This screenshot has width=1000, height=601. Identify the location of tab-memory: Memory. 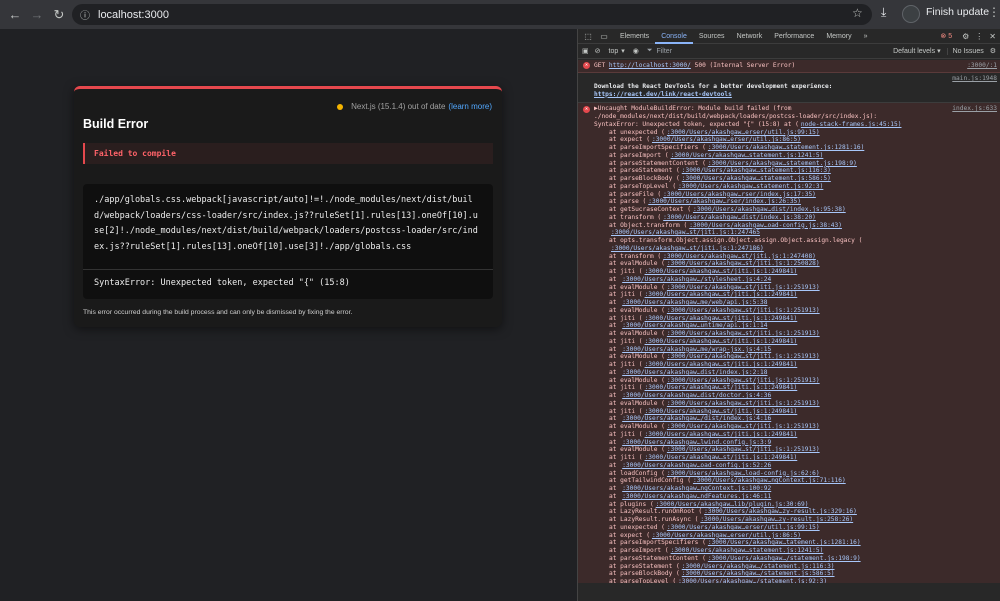
(838, 36).